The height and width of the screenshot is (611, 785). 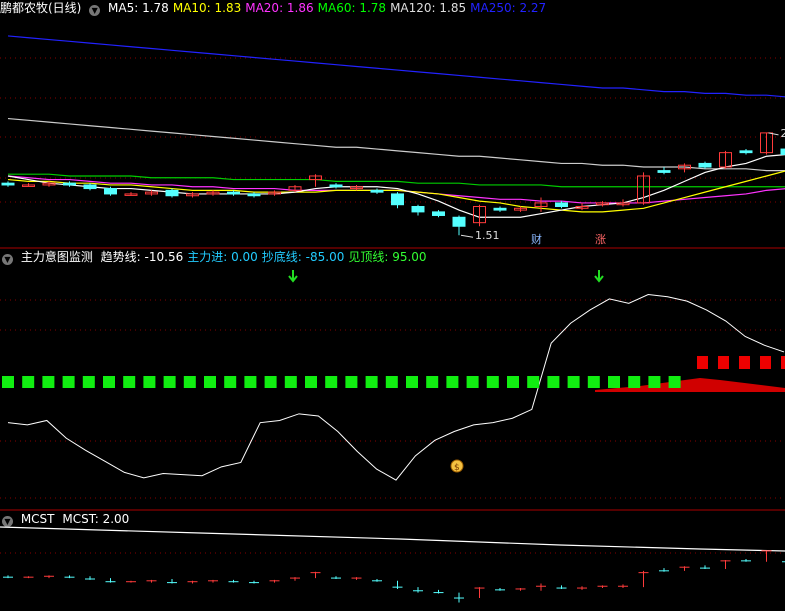 What do you see at coordinates (783, 133) in the screenshot?
I see `high-price-label: 2.08` at bounding box center [783, 133].